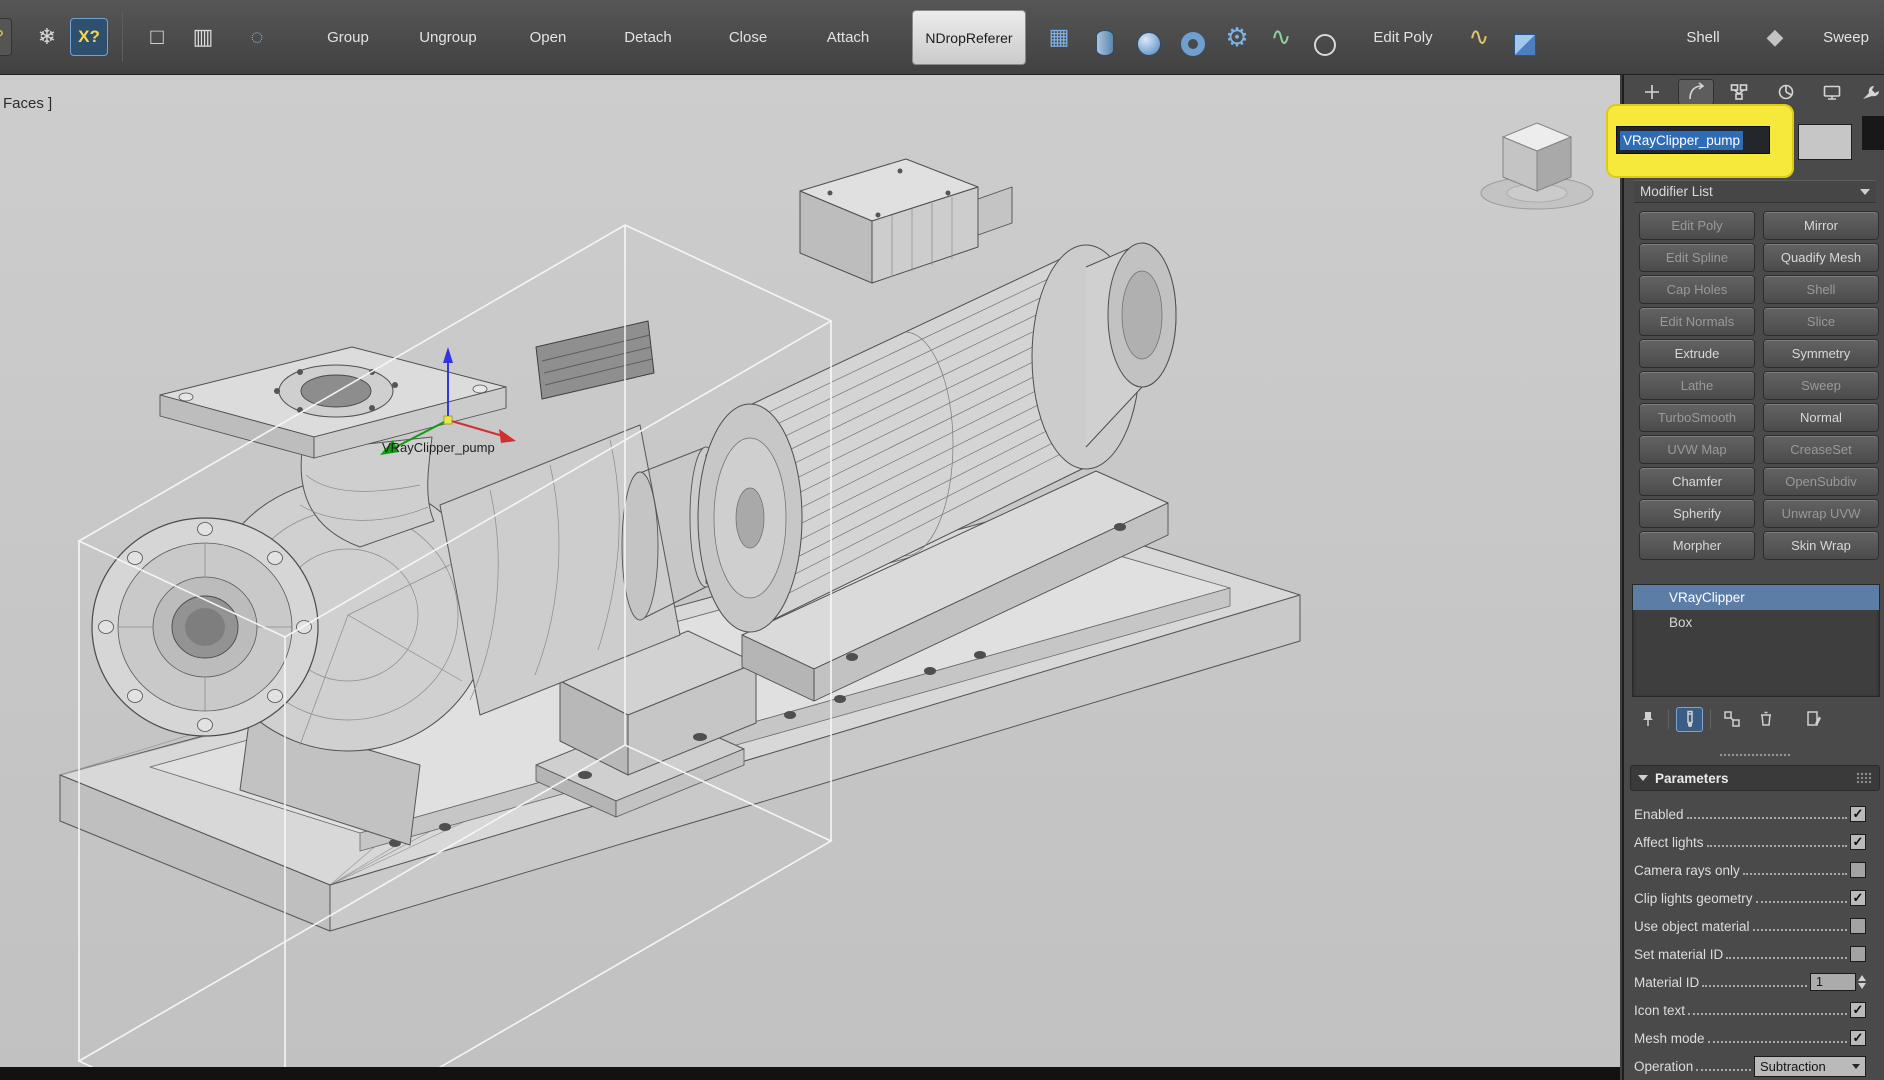  Describe the element at coordinates (1652, 92) in the screenshot. I see `create-tab` at that location.